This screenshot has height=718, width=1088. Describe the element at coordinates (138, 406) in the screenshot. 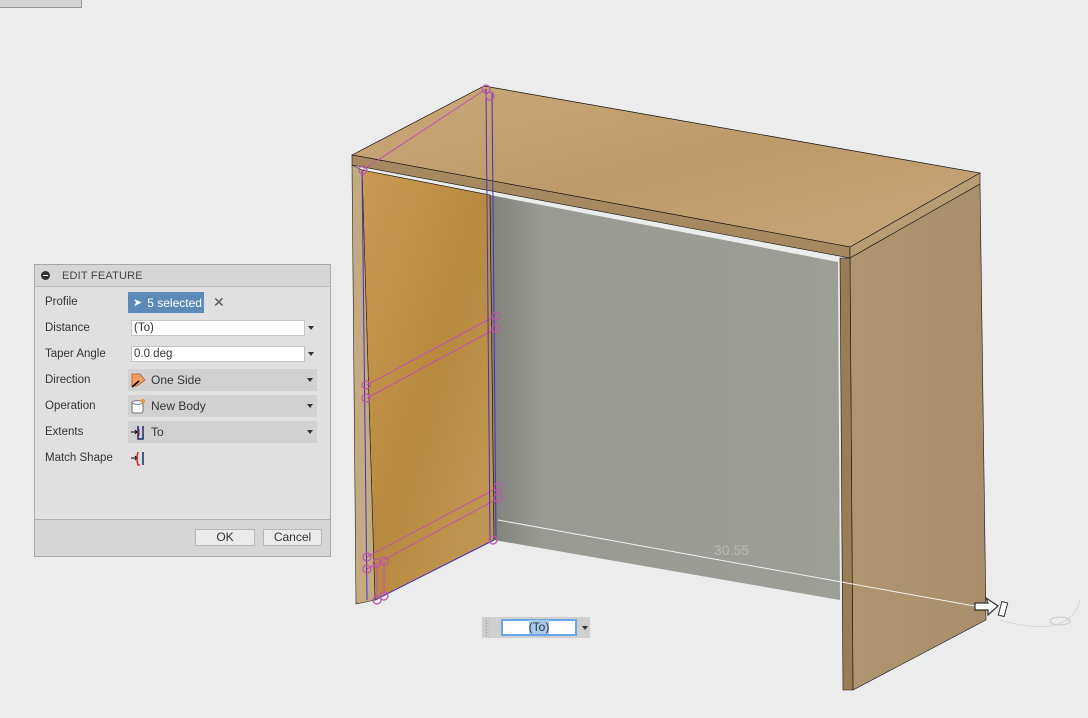

I see `new-body-icon` at that location.